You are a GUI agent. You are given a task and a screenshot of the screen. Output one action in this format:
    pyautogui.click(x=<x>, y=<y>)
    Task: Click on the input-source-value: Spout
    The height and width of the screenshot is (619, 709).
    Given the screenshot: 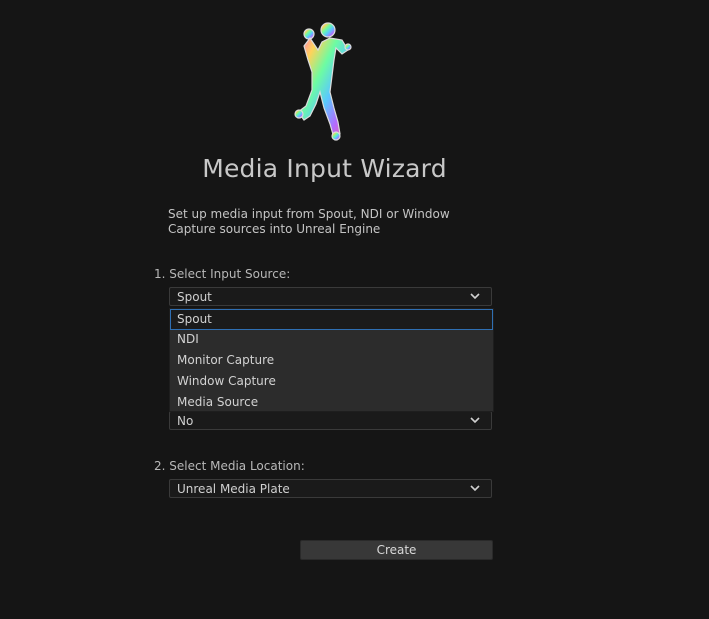 What is the action you would take?
    pyautogui.click(x=194, y=297)
    